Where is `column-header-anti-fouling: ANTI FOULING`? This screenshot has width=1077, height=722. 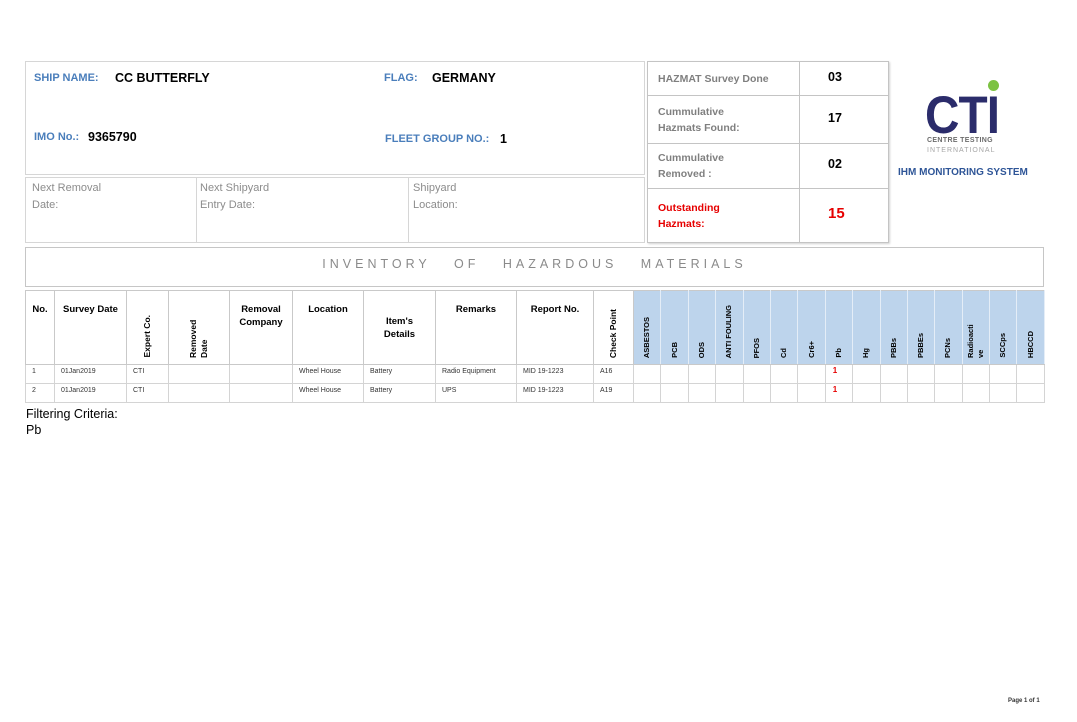
column-header-anti-fouling: ANTI FOULING is located at coordinates (729, 327).